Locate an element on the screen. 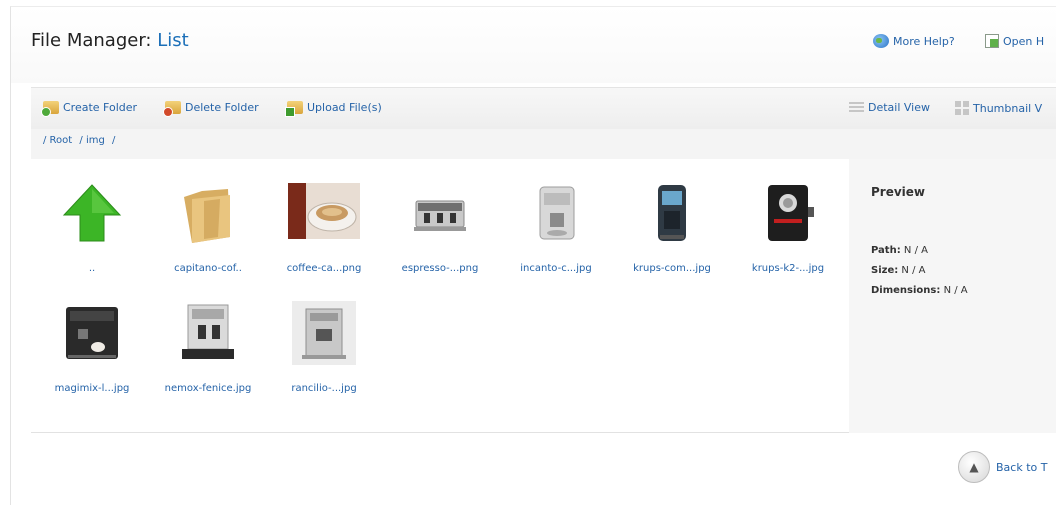  path-label: Path: is located at coordinates (886, 250).